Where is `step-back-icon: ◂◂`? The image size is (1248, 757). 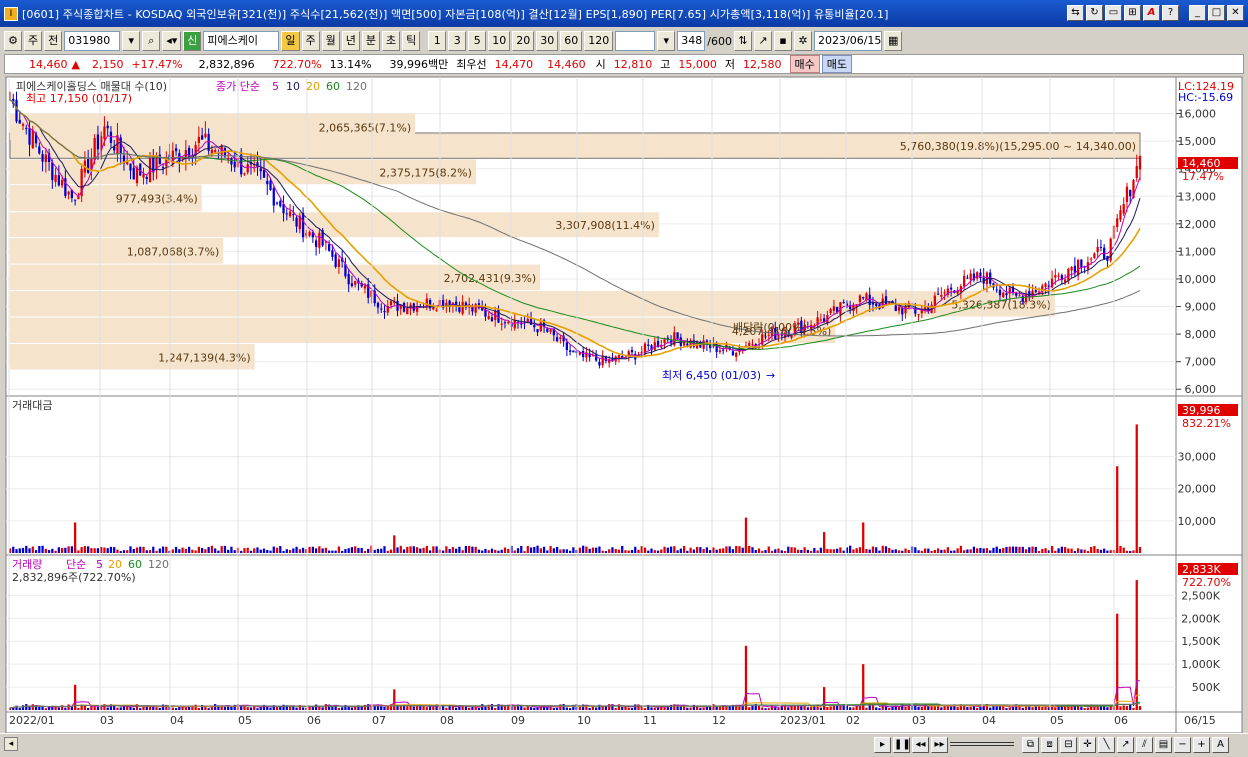 step-back-icon: ◂◂ is located at coordinates (920, 745).